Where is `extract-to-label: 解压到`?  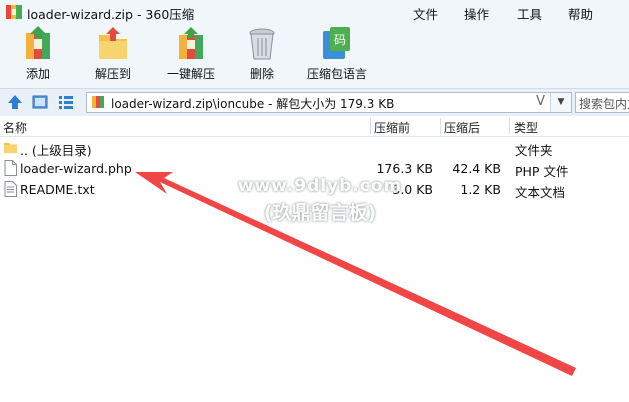 extract-to-label: 解压到 is located at coordinates (112, 74).